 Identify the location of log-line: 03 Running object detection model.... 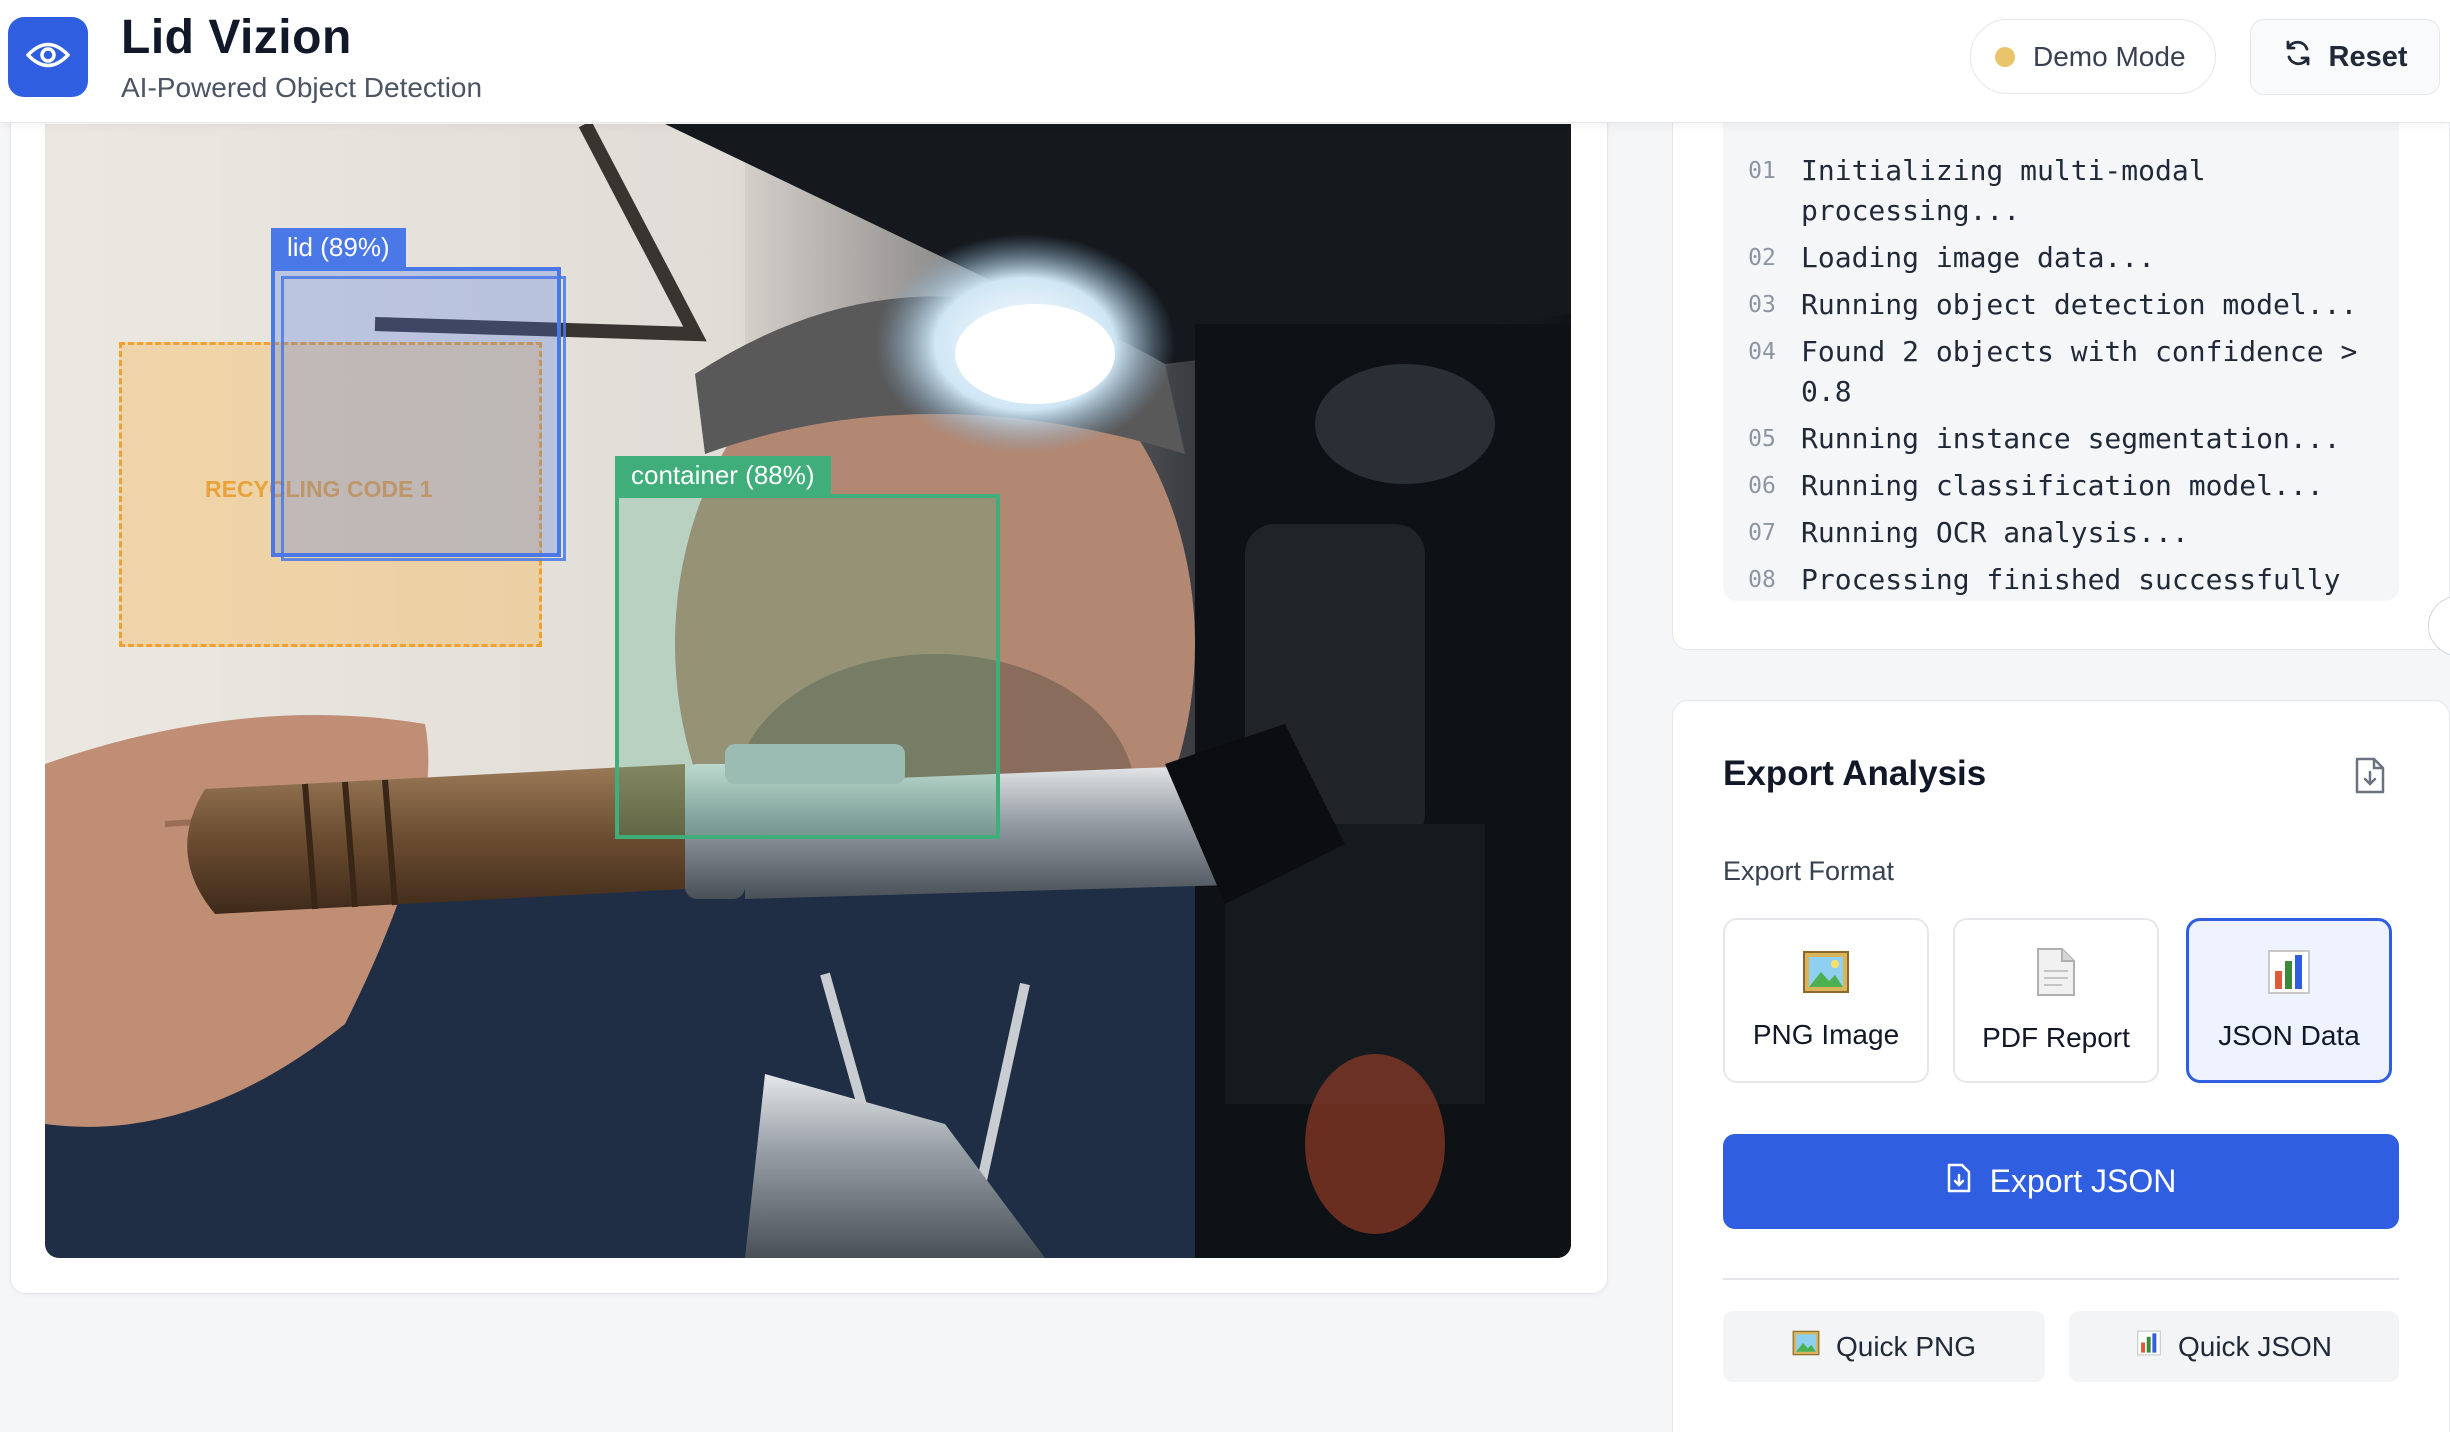
(2061, 305).